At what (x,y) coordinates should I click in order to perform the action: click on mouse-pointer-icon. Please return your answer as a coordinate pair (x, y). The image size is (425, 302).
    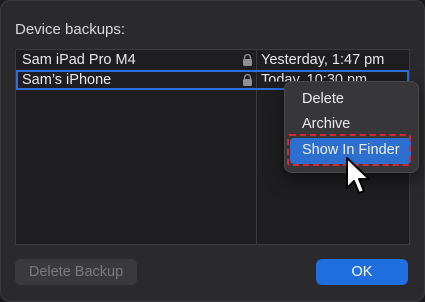
    Looking at the image, I should click on (358, 175).